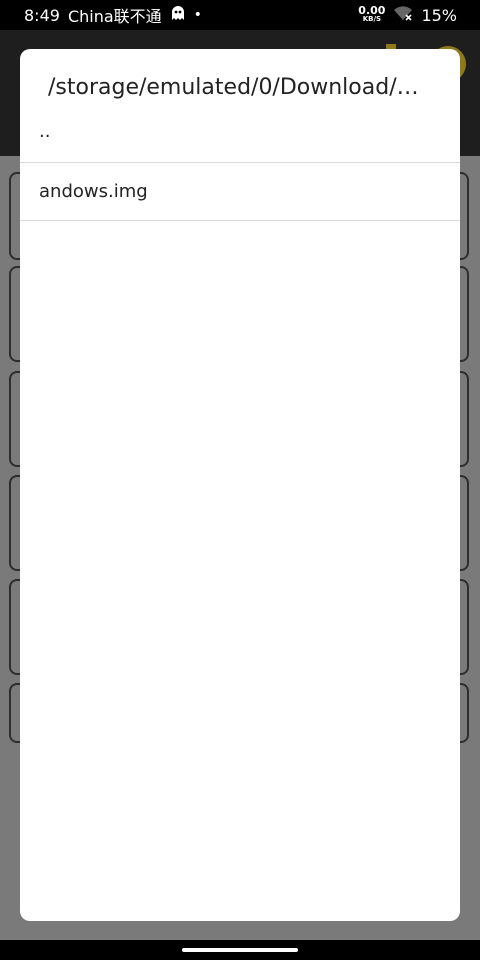 The width and height of the screenshot is (480, 960). What do you see at coordinates (240, 15) in the screenshot?
I see `status-bar: 8:49 China联不通 • 0.00 KB/S 15%` at bounding box center [240, 15].